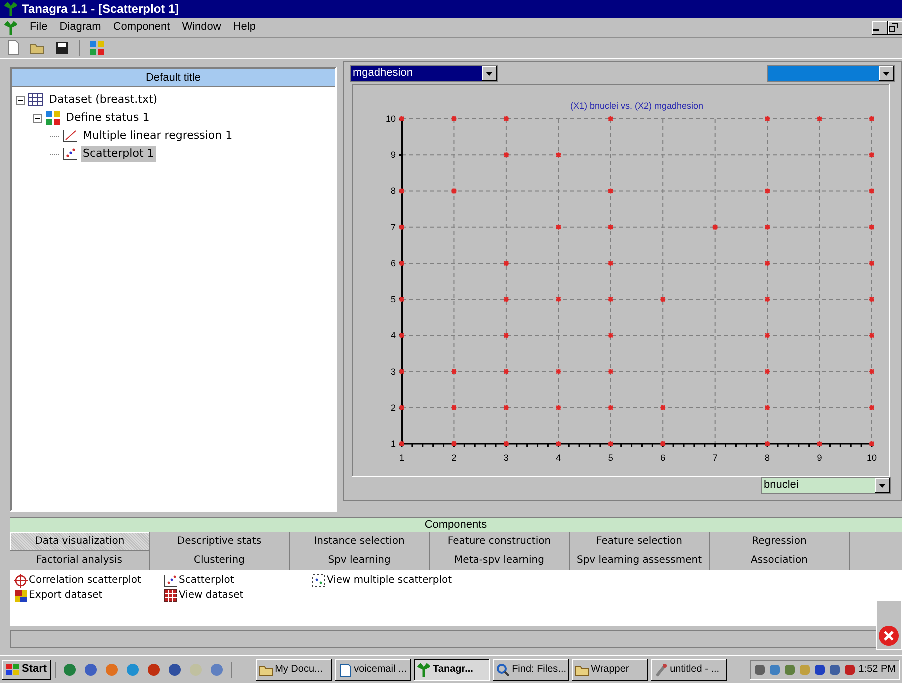  Describe the element at coordinates (880, 27) in the screenshot. I see `minimize-button` at that location.